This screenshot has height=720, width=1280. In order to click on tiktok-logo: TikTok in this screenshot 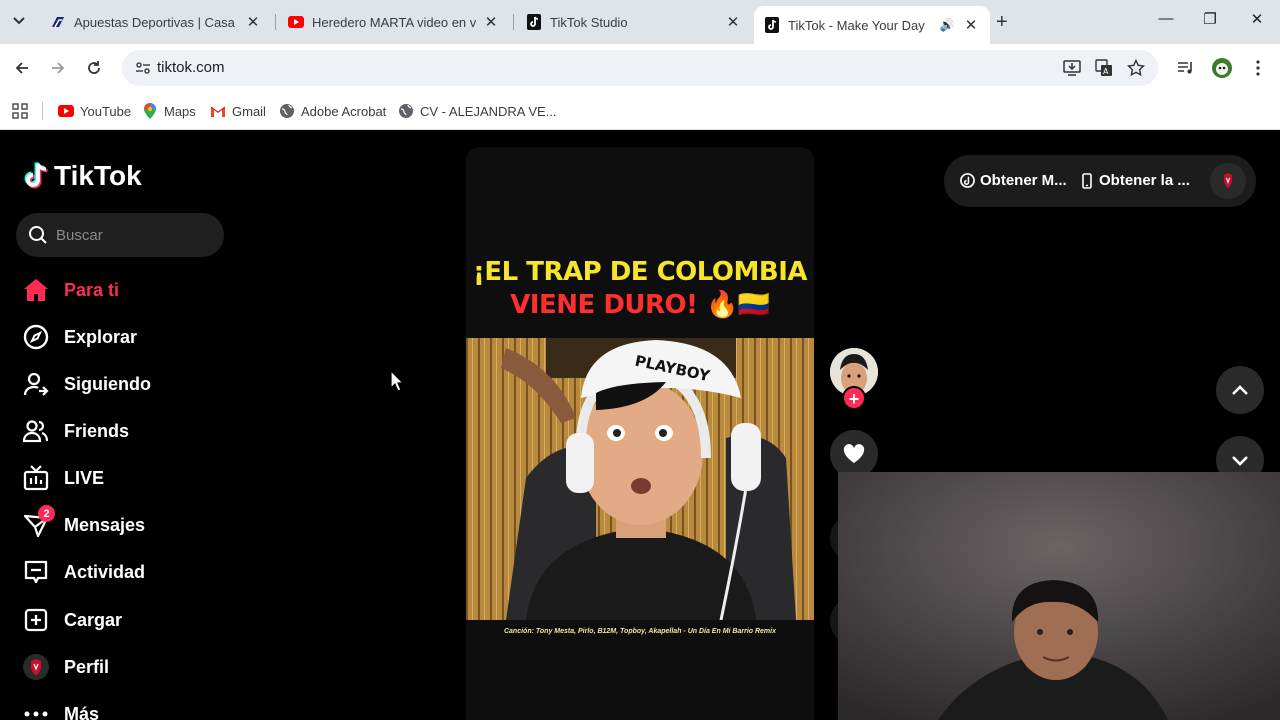, I will do `click(83, 176)`.